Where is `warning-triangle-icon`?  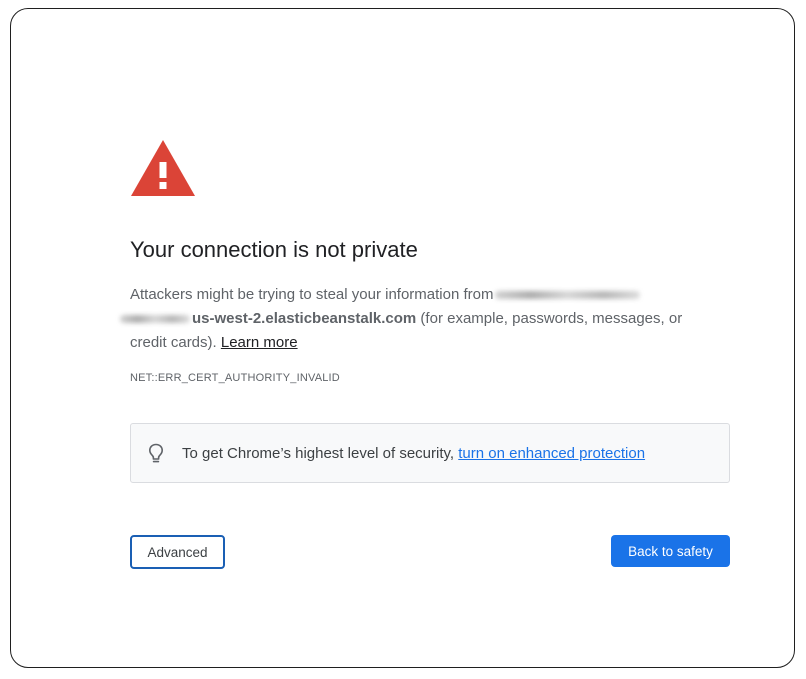
warning-triangle-icon is located at coordinates (163, 168).